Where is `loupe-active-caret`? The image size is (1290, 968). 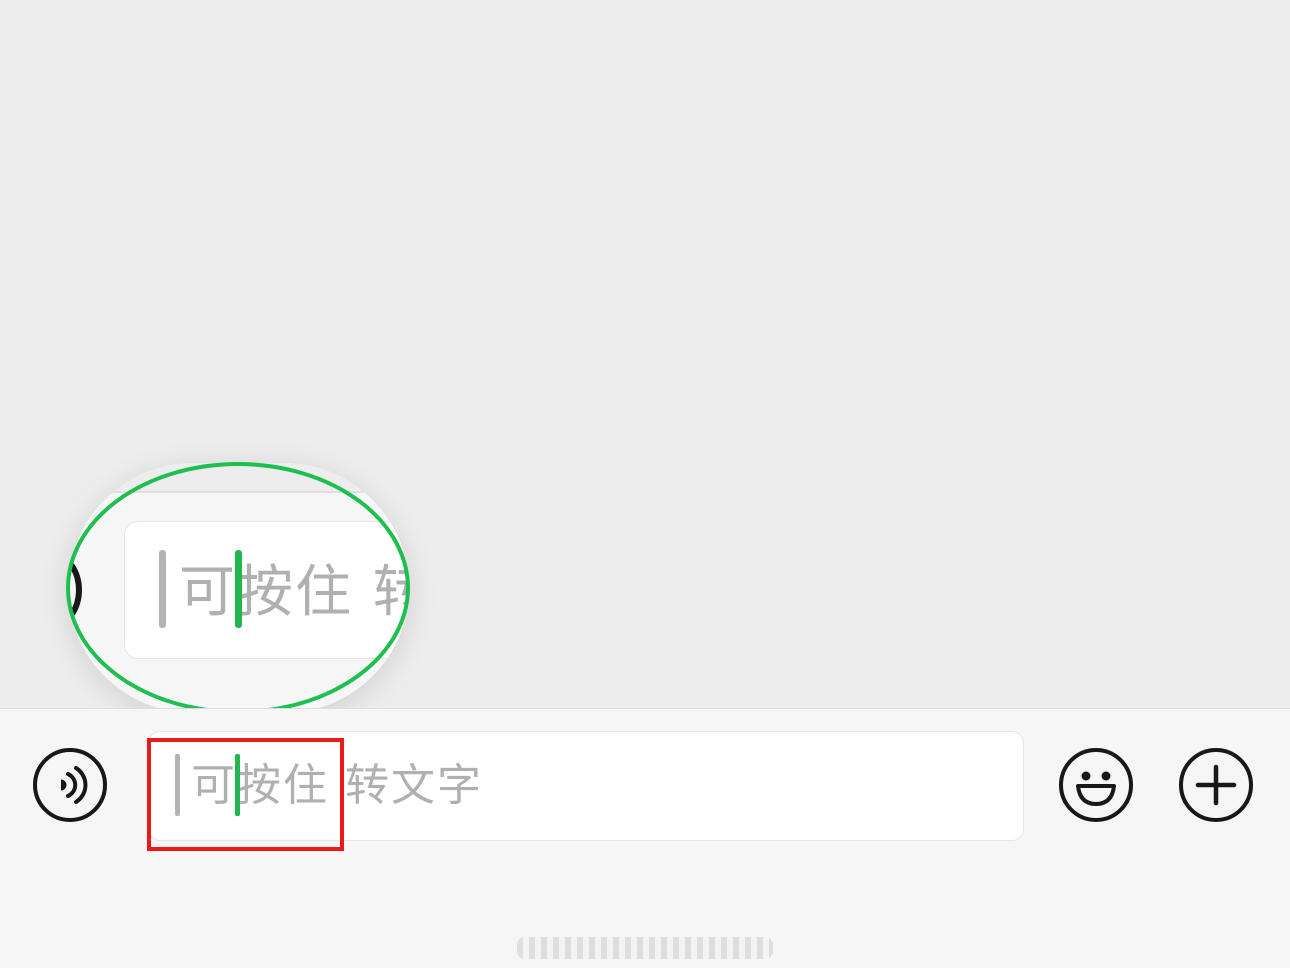
loupe-active-caret is located at coordinates (238, 589).